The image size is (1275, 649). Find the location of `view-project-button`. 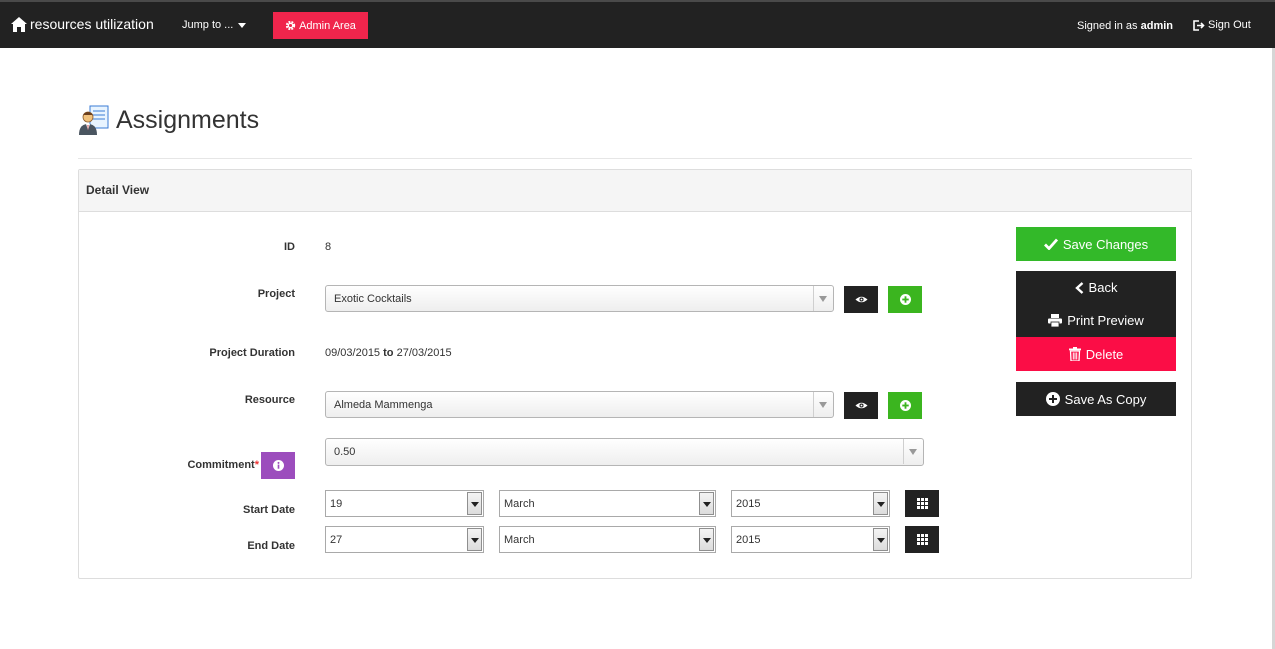

view-project-button is located at coordinates (861, 299).